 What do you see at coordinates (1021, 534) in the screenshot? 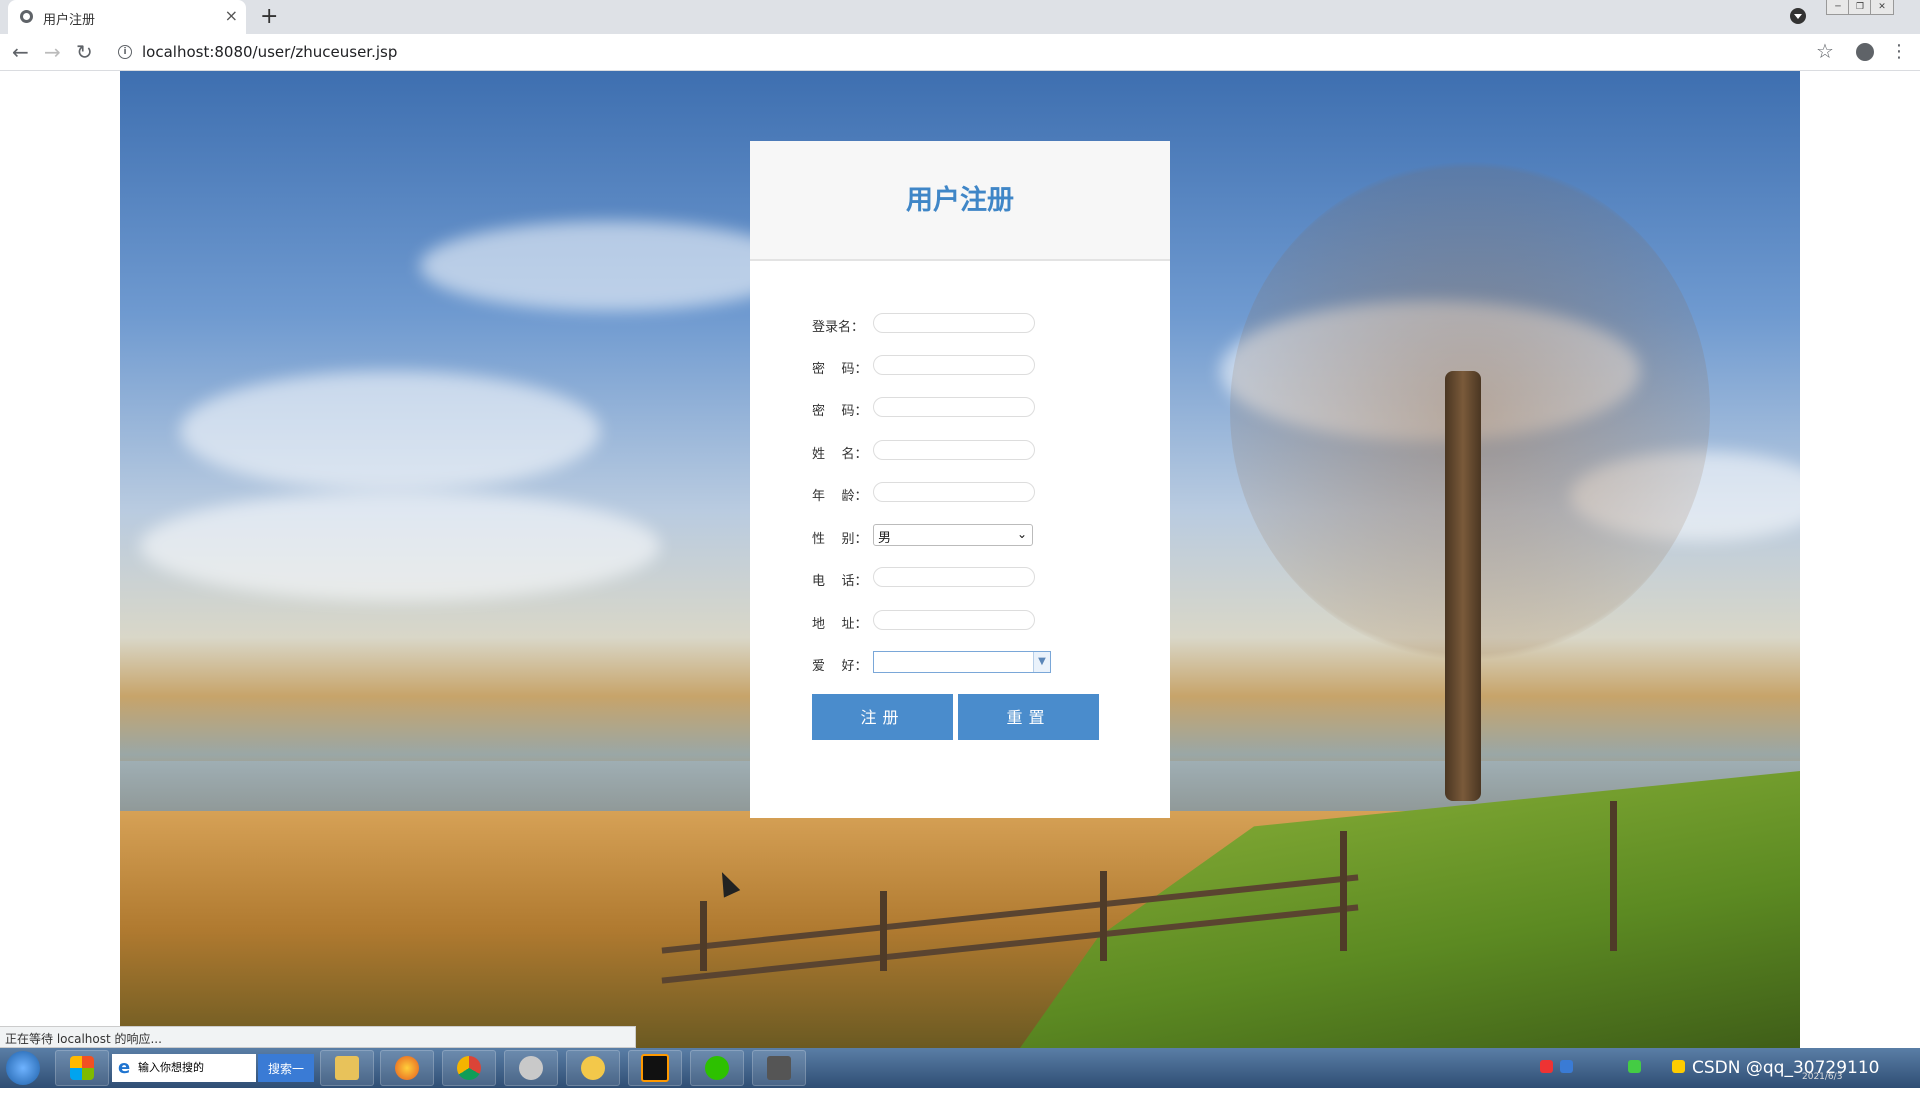
I see `chevron-down-icon: ⌄` at bounding box center [1021, 534].